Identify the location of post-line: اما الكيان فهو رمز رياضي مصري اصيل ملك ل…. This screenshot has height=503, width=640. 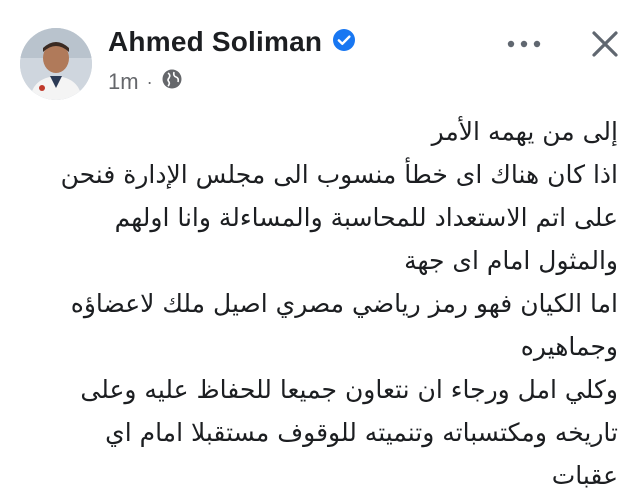
(344, 303).